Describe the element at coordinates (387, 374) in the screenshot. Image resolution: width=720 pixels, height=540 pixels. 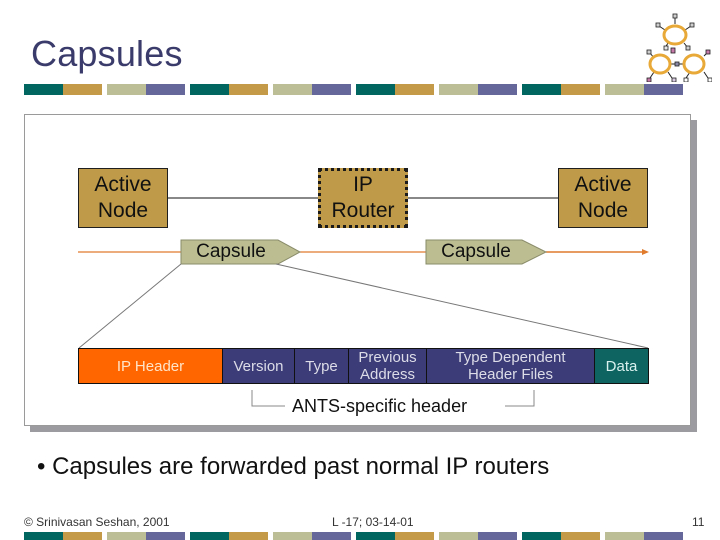
I see `field-label-line2: Address` at that location.